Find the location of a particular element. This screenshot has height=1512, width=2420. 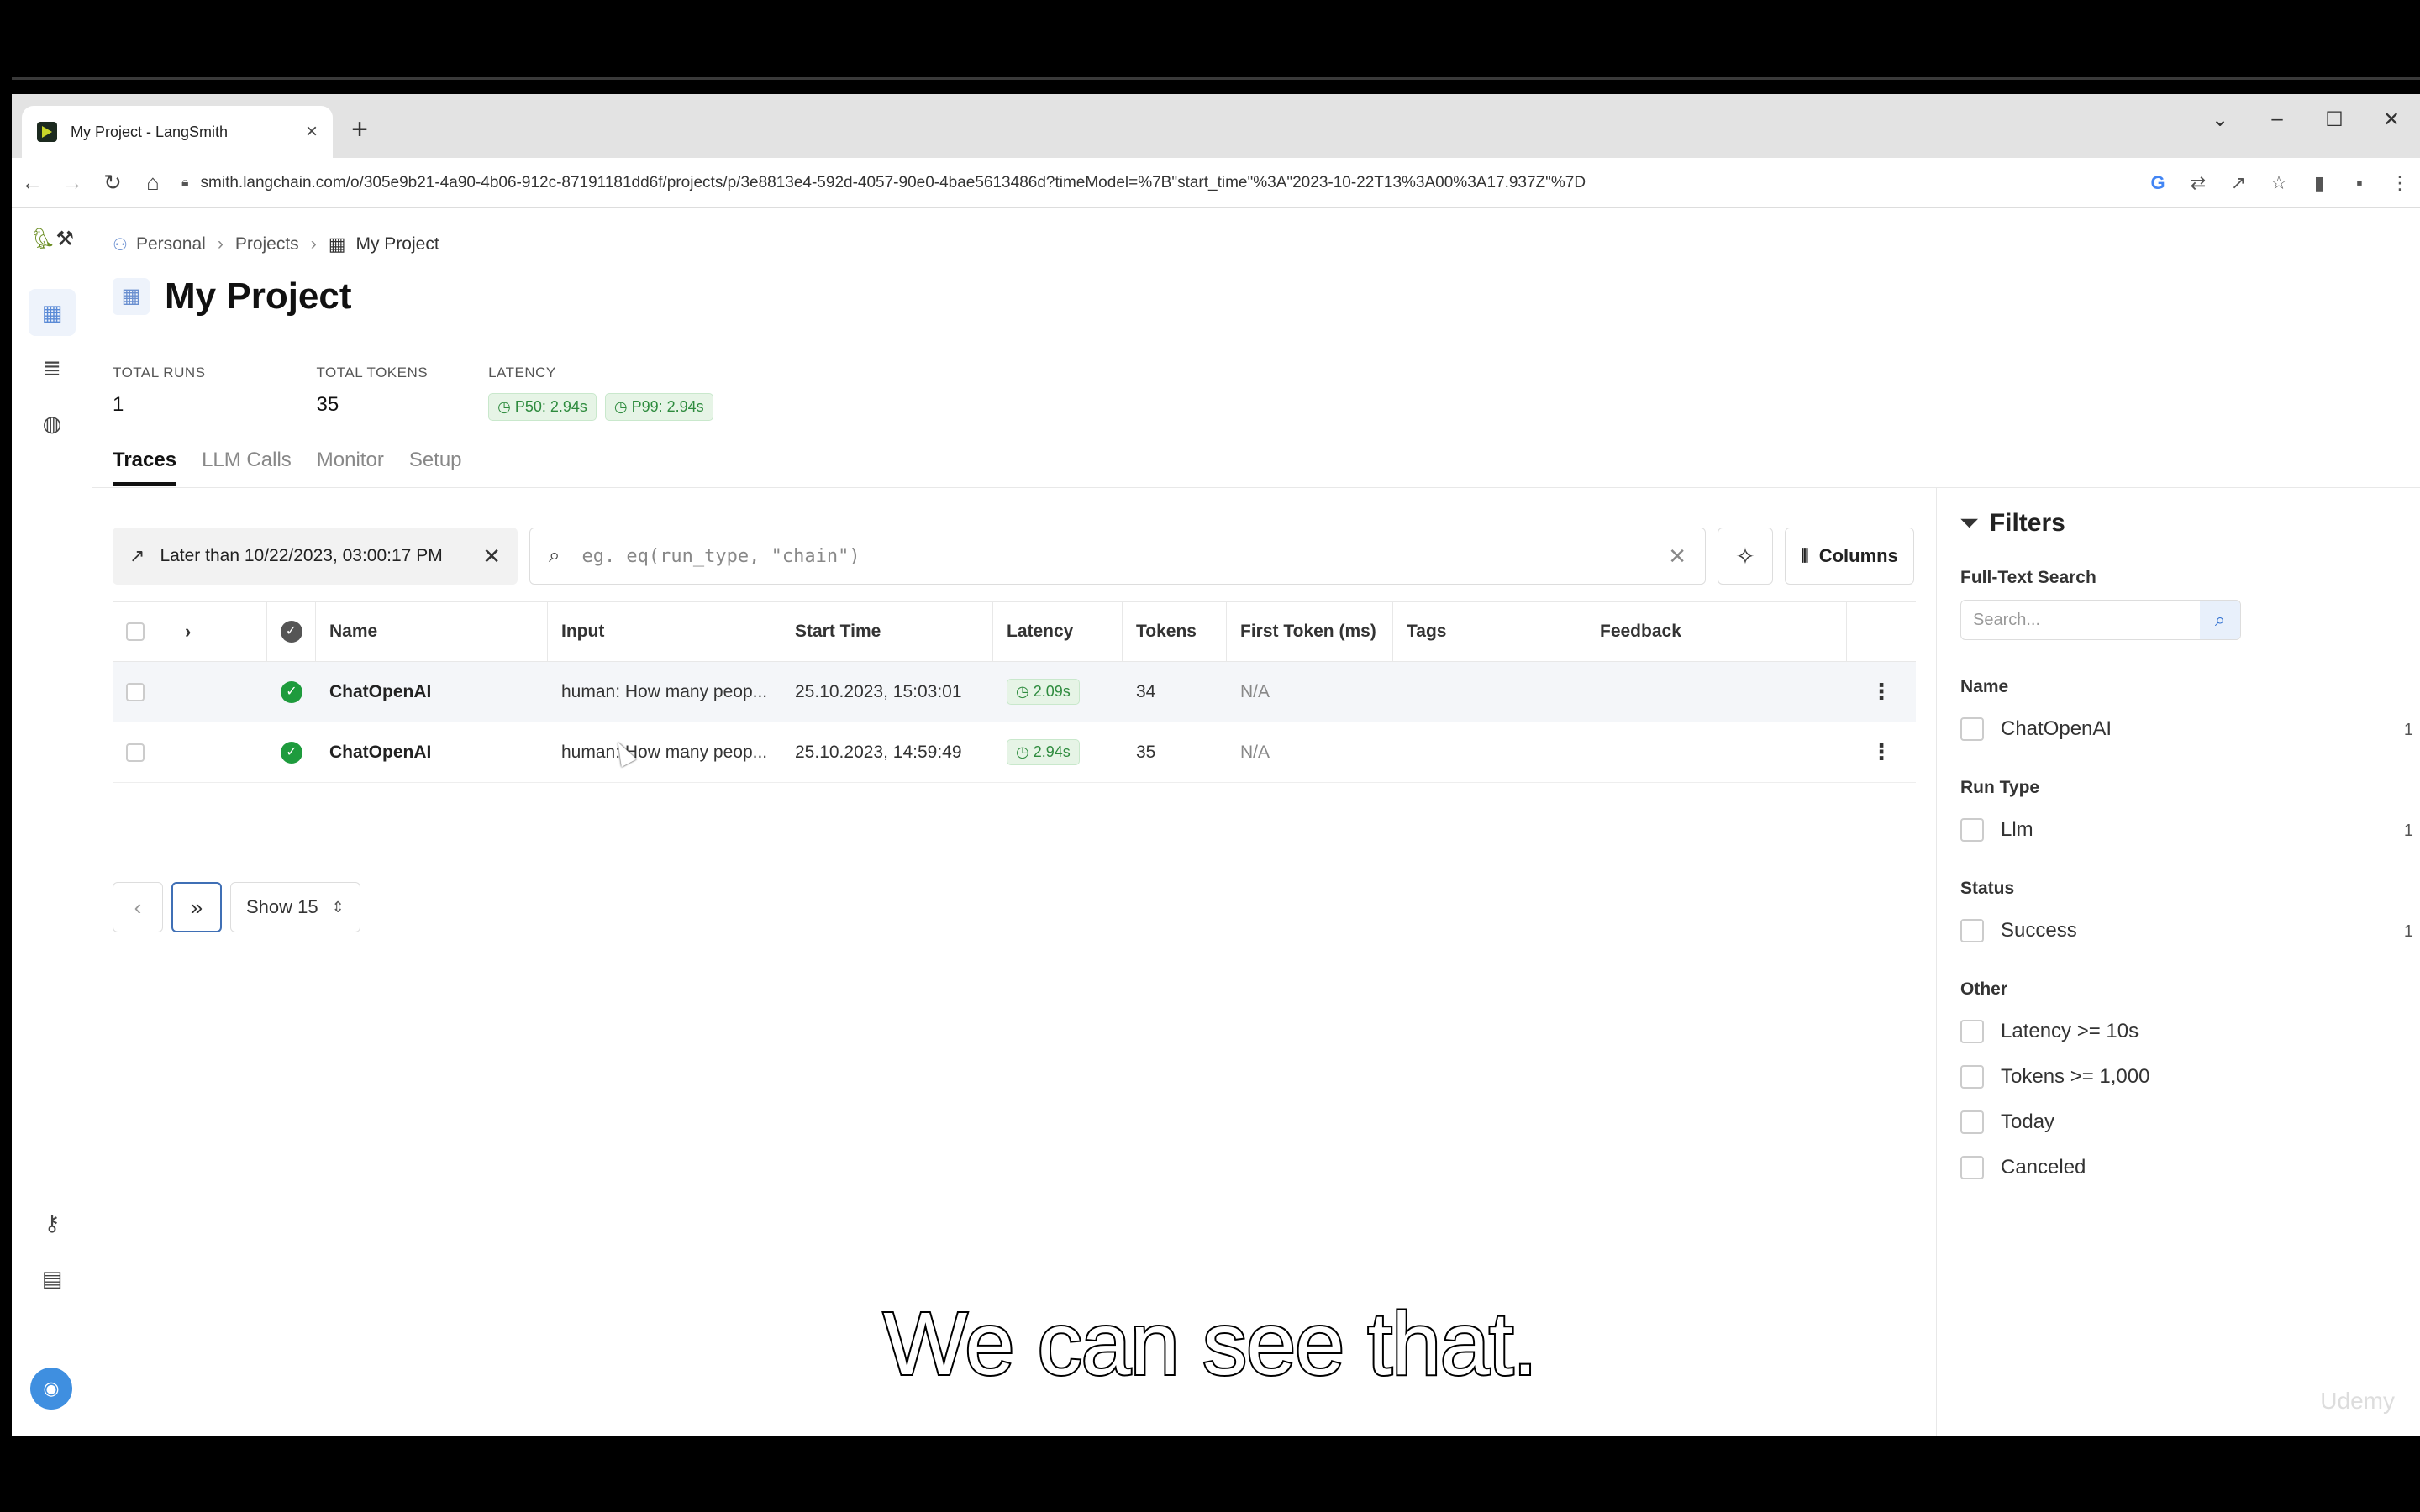

tab-llm-calls: LLM Calls is located at coordinates (247, 467).